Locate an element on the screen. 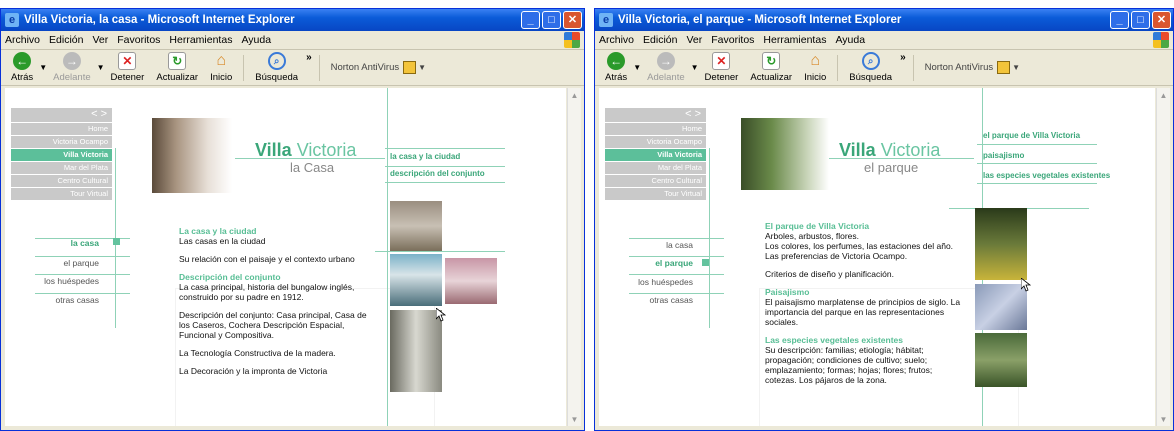 This screenshot has width=1174, height=431. house-pink-photo is located at coordinates (471, 281).